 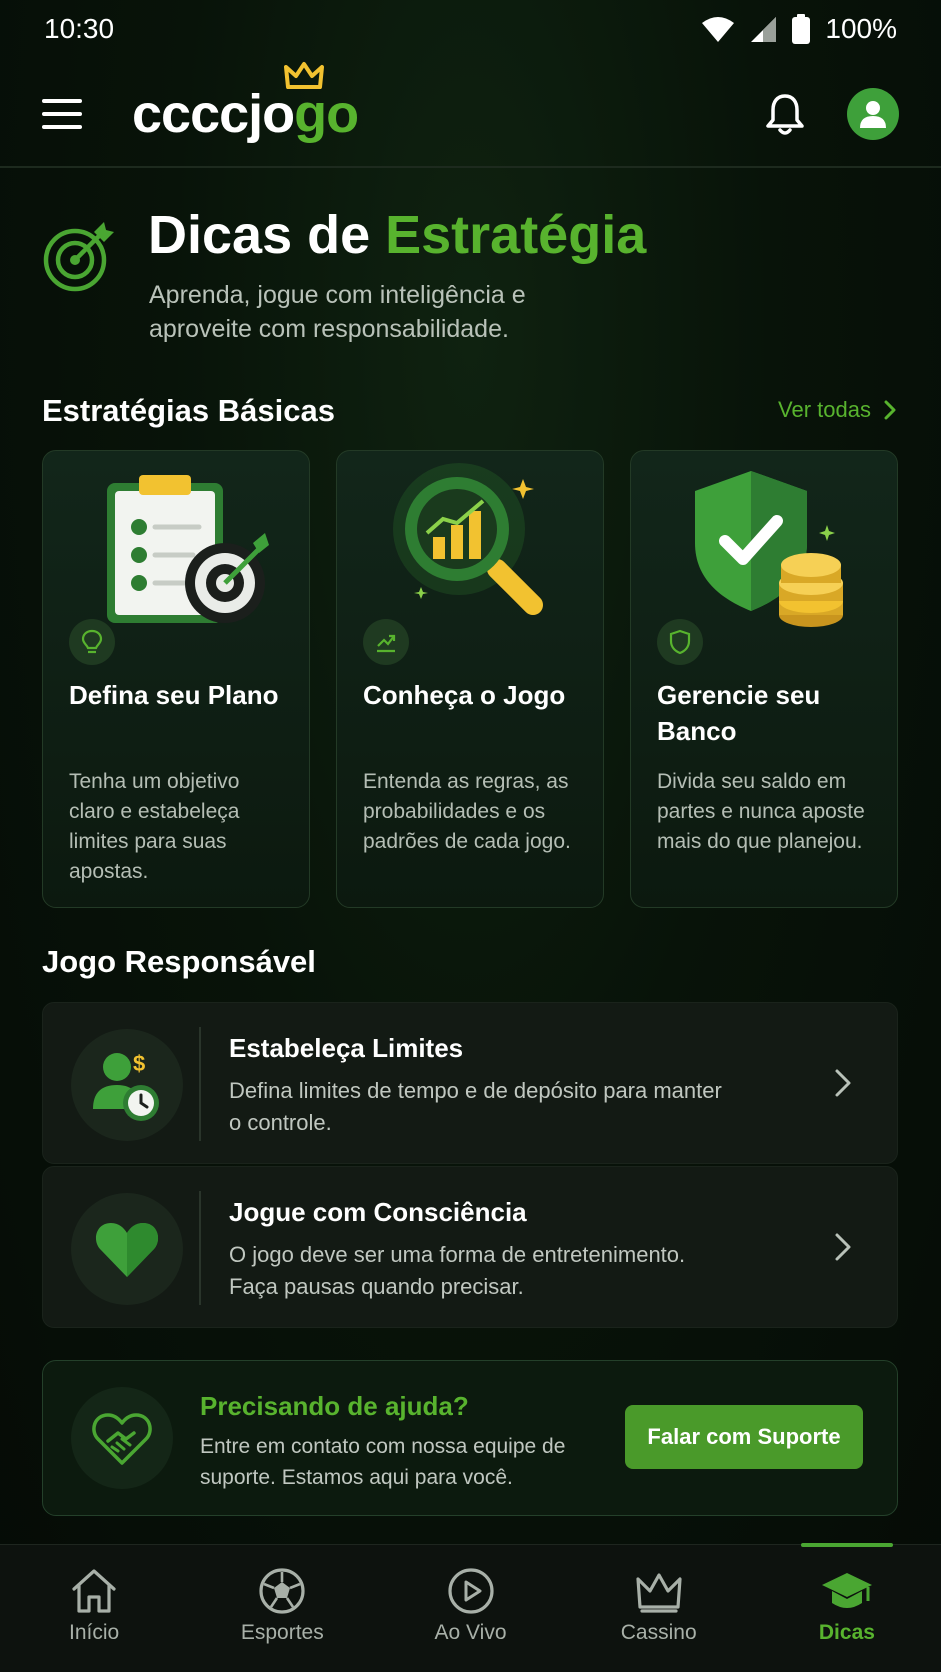 I want to click on card-title: Gerencie seu Banco, so click(x=739, y=713).